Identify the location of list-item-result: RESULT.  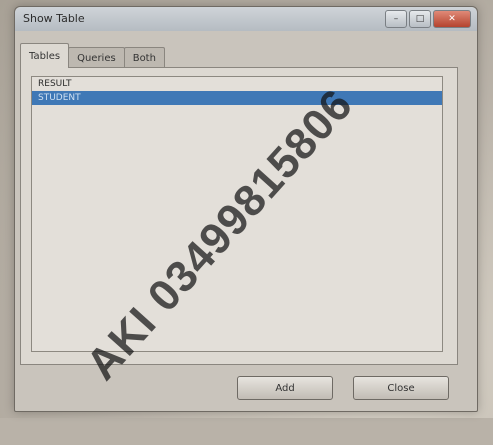
(237, 84).